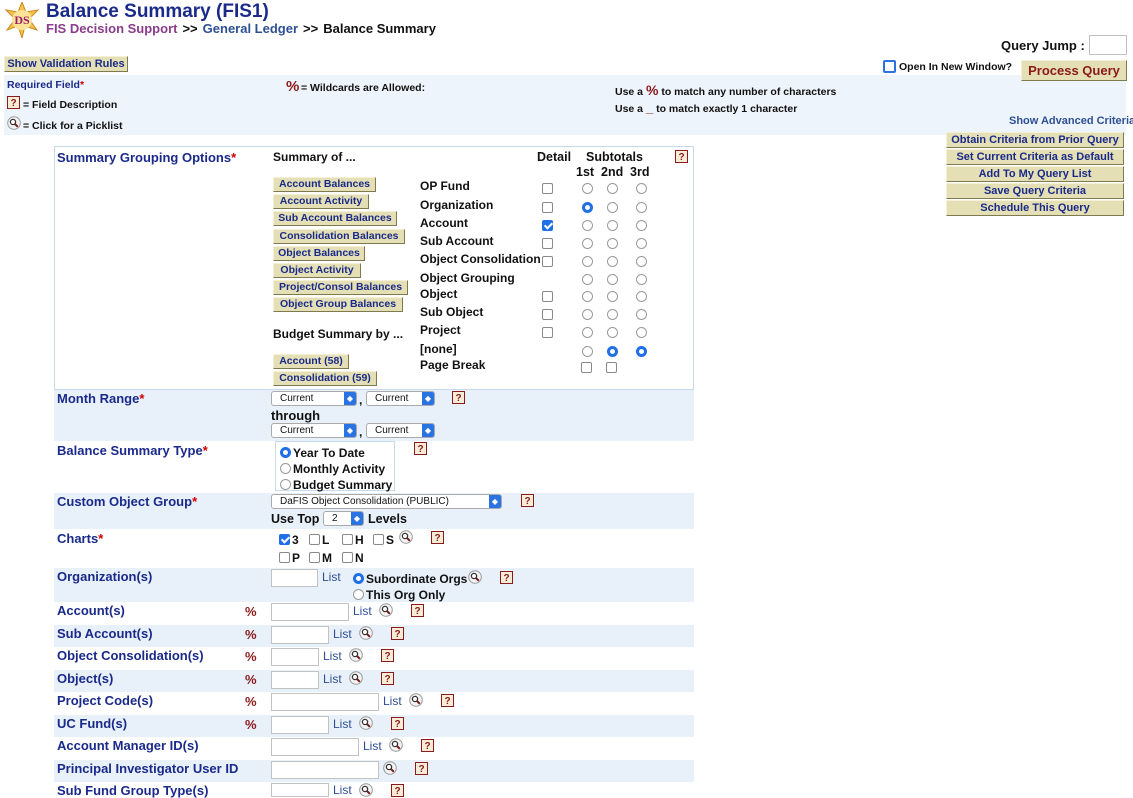 The image size is (1133, 798). What do you see at coordinates (295, 657) in the screenshot?
I see `object-consolidations-input` at bounding box center [295, 657].